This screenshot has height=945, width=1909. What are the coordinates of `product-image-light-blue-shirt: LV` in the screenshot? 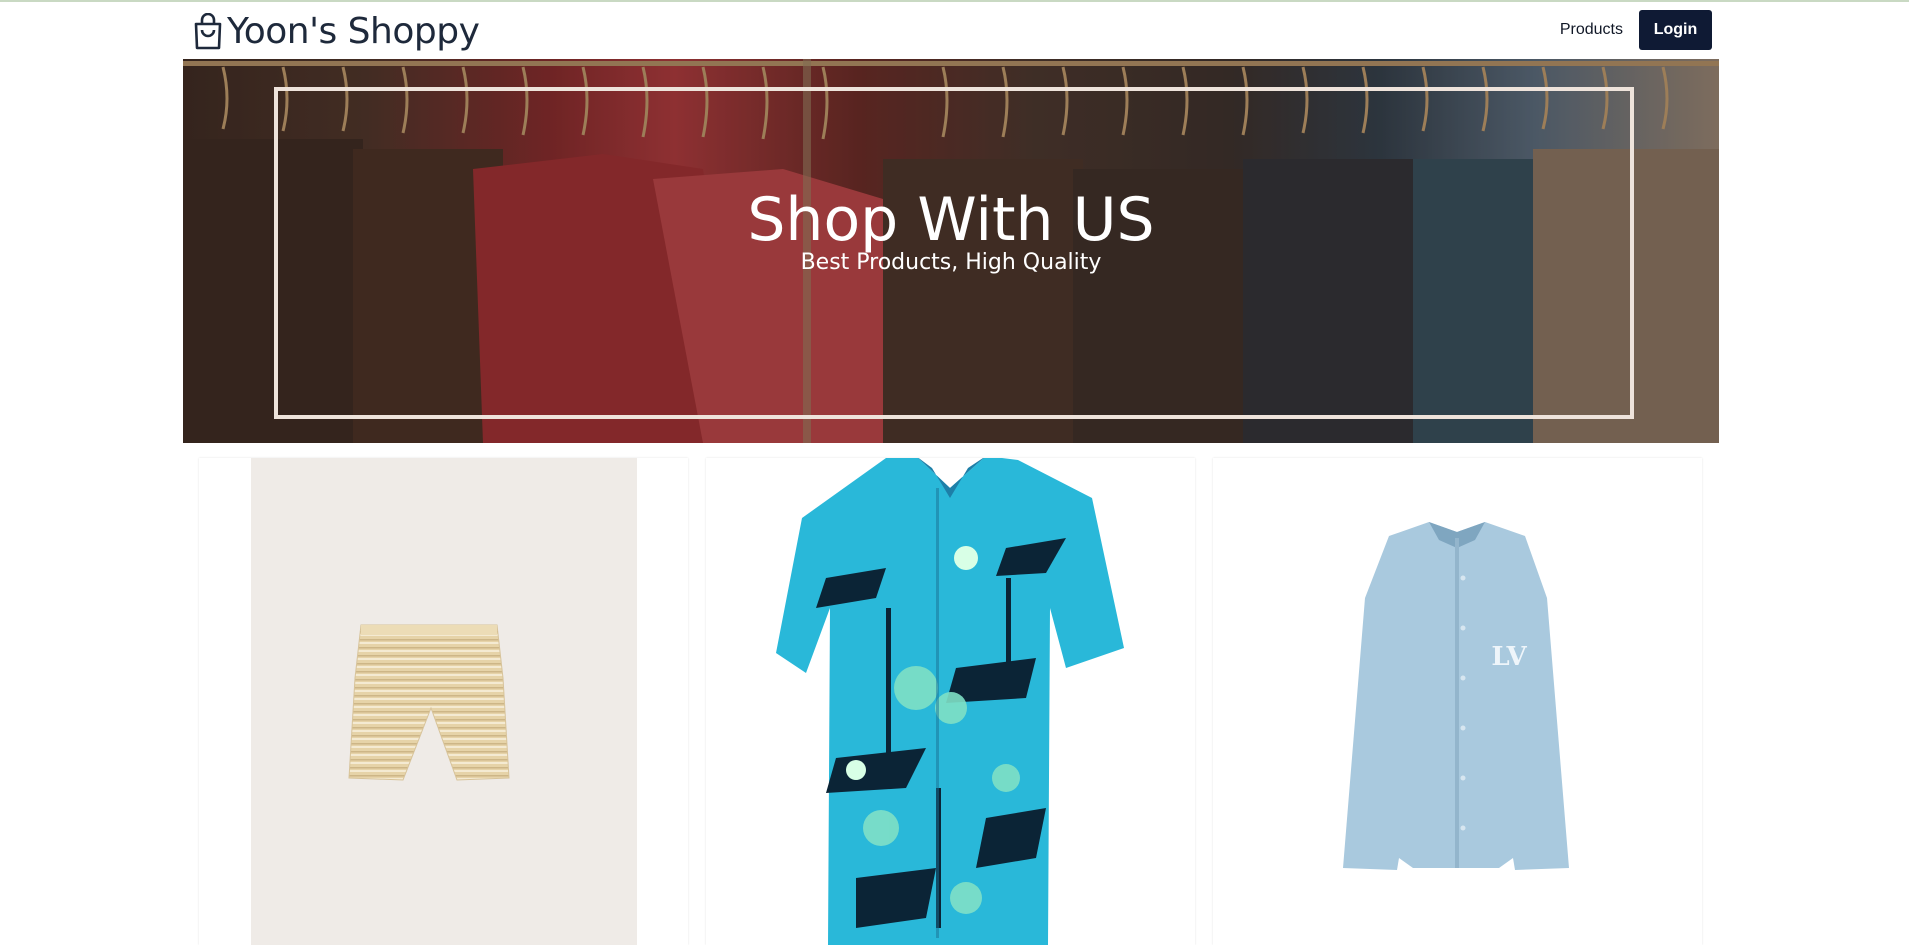 It's located at (1456, 696).